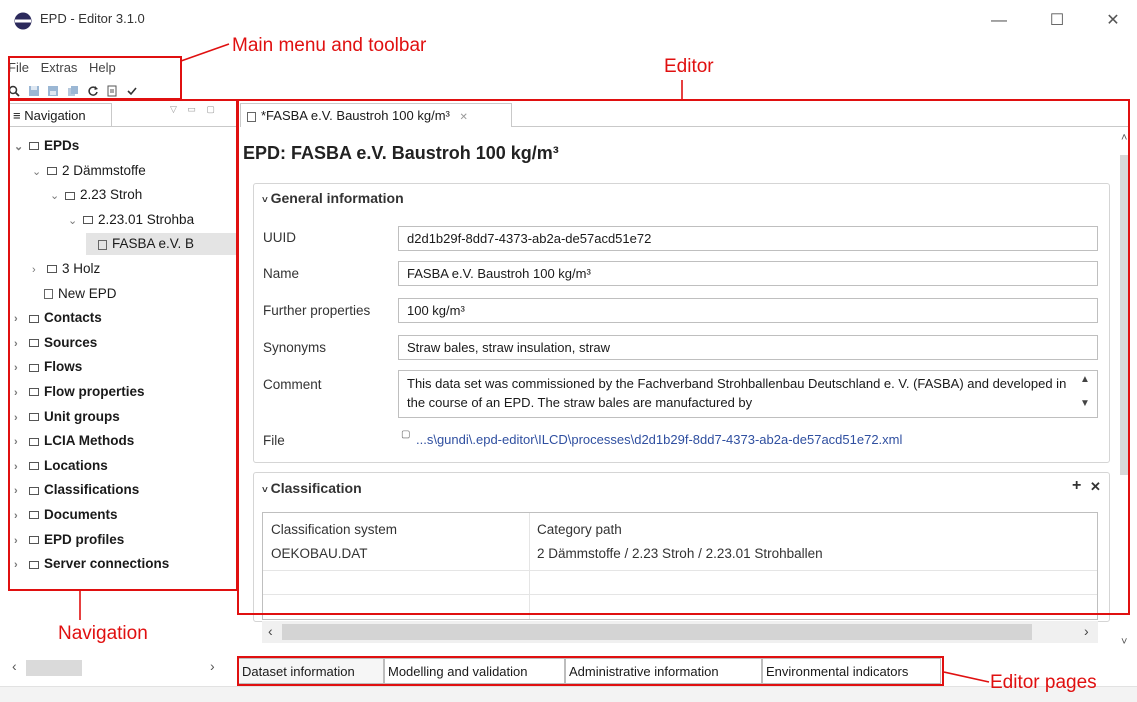 The height and width of the screenshot is (702, 1137). Describe the element at coordinates (590, 671) in the screenshot. I see `pages-annotation-box` at that location.